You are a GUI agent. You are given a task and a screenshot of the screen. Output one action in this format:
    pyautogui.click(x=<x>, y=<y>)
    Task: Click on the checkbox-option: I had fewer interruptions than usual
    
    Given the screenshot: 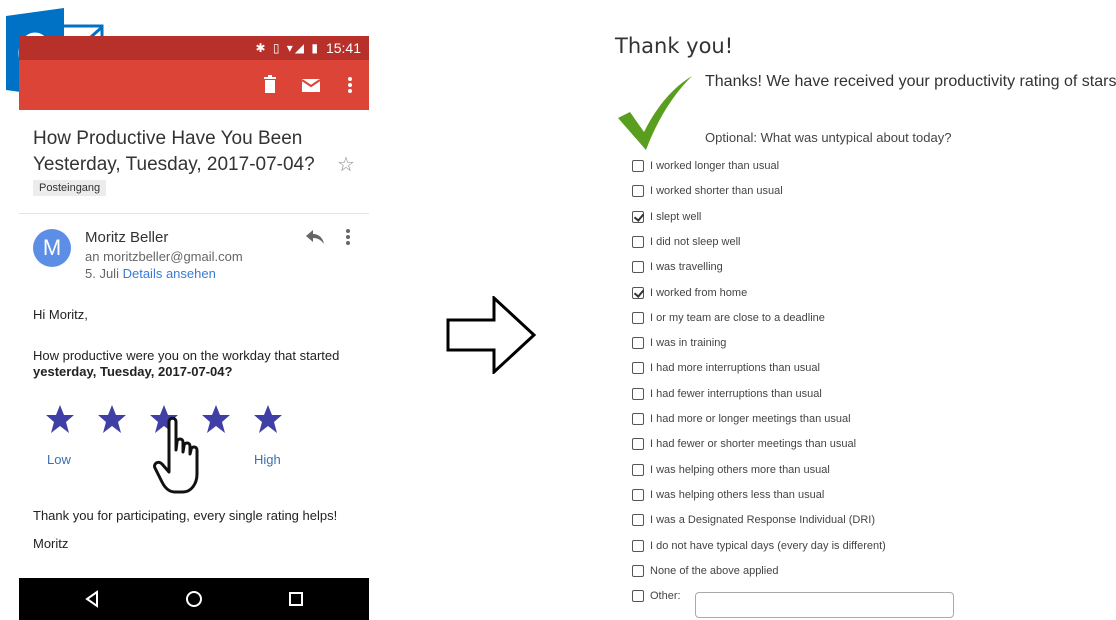 What is the action you would take?
    pyautogui.click(x=727, y=394)
    